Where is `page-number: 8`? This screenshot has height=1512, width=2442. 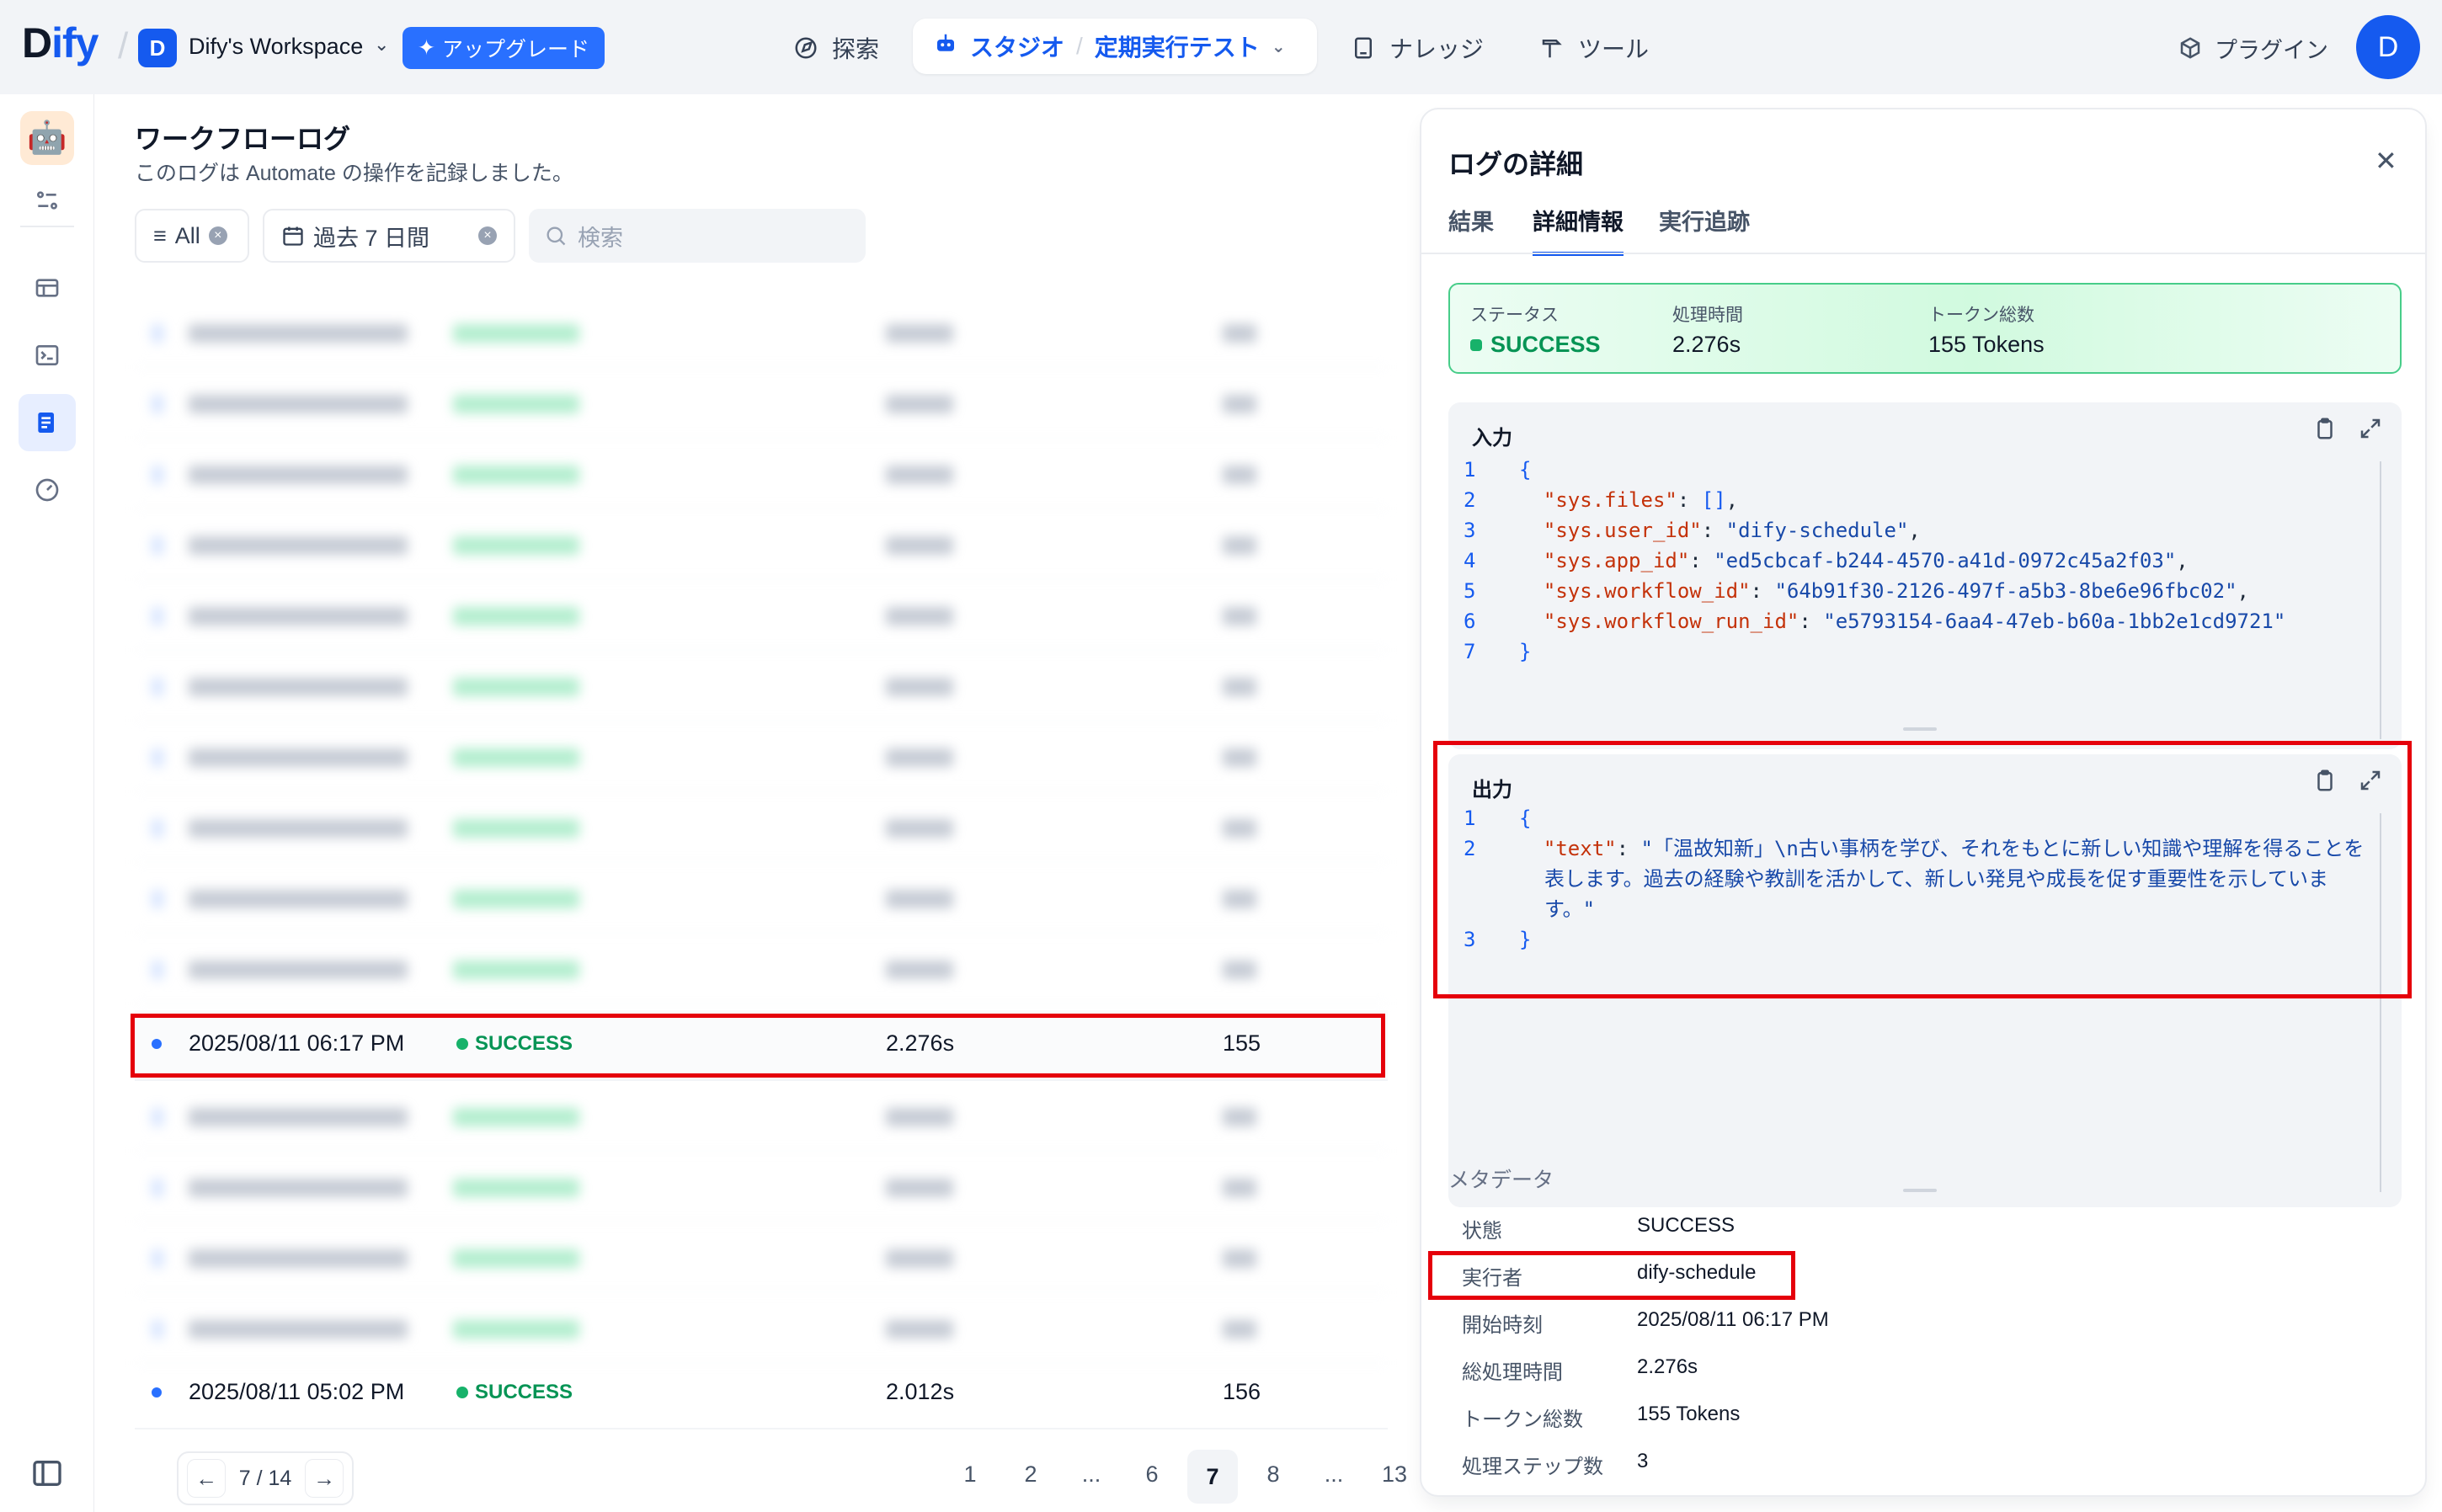
page-number: 8 is located at coordinates (1273, 1475).